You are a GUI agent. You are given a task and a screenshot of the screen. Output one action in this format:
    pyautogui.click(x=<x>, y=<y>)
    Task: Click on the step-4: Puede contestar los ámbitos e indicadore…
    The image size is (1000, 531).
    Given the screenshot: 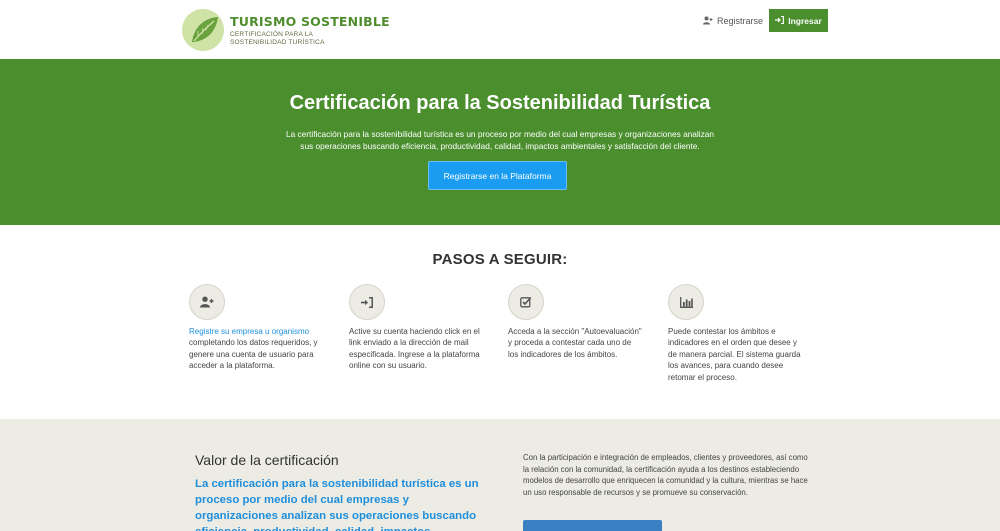 What is the action you would take?
    pyautogui.click(x=735, y=333)
    